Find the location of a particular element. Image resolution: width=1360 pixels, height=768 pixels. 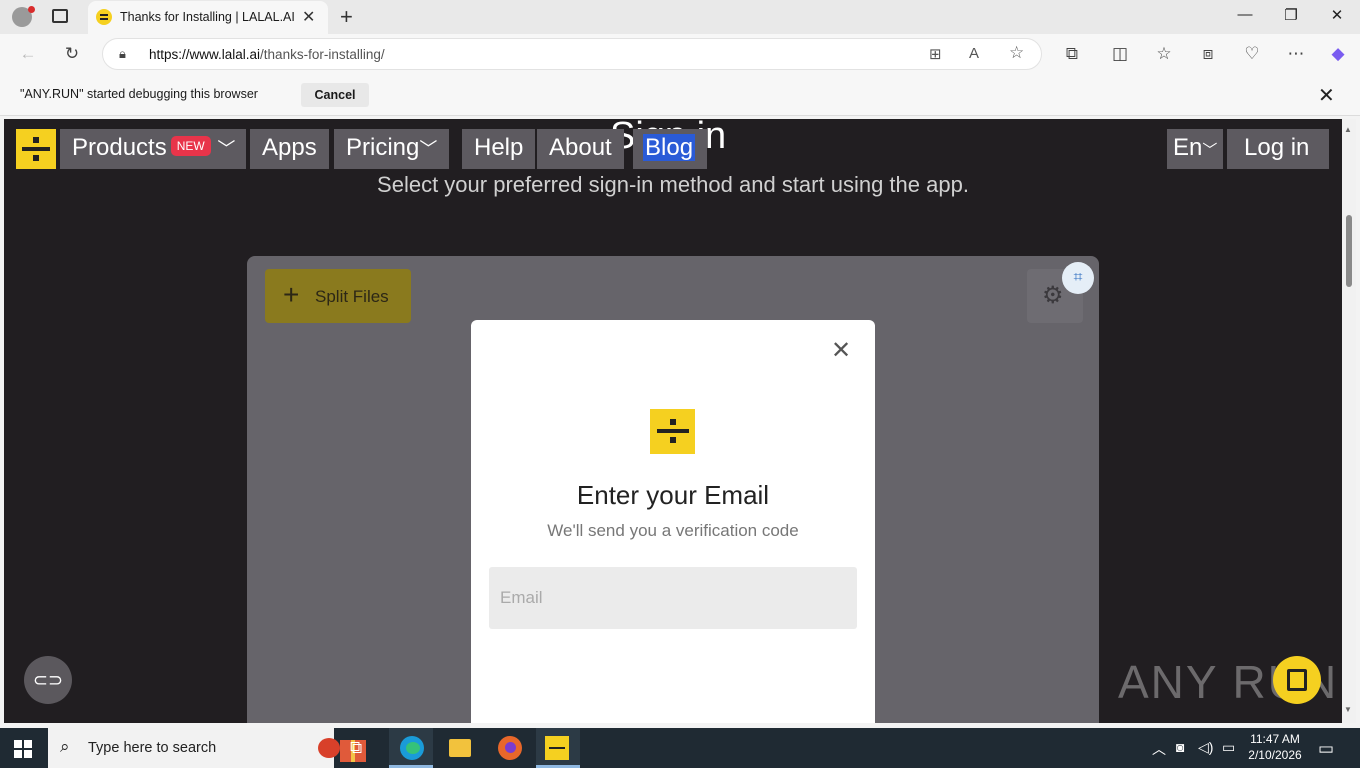

lalal-taskbar-icon is located at coordinates (558, 748).